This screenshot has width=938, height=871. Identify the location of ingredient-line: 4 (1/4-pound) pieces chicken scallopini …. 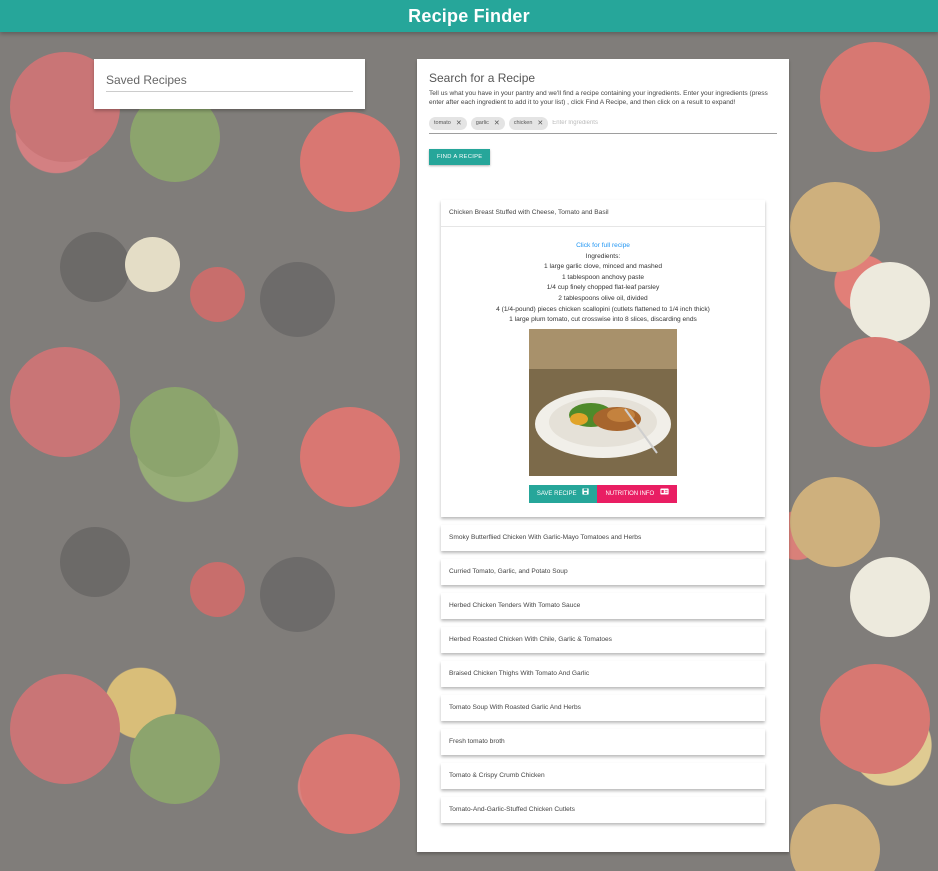
(603, 309).